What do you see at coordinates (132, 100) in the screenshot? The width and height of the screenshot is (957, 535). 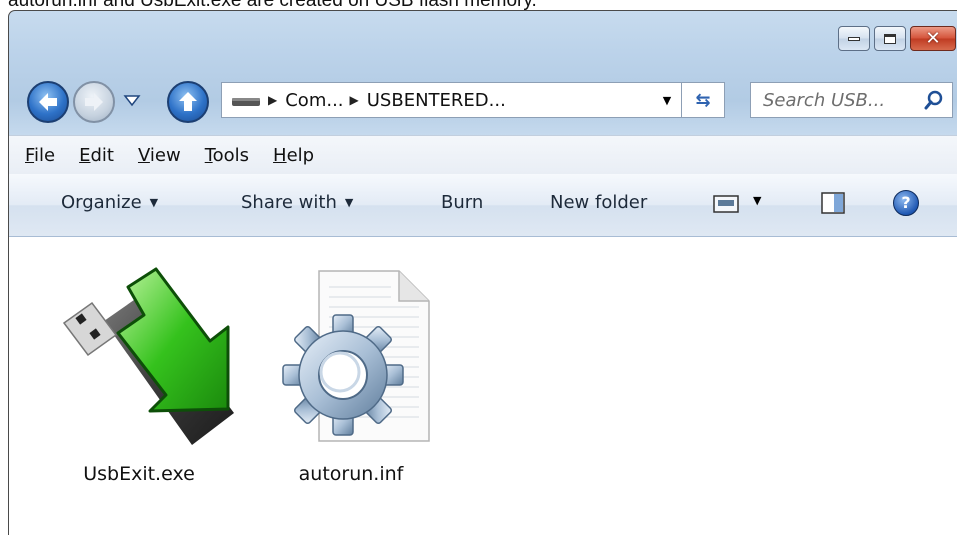 I see `recent-pages-dropdown-icon` at bounding box center [132, 100].